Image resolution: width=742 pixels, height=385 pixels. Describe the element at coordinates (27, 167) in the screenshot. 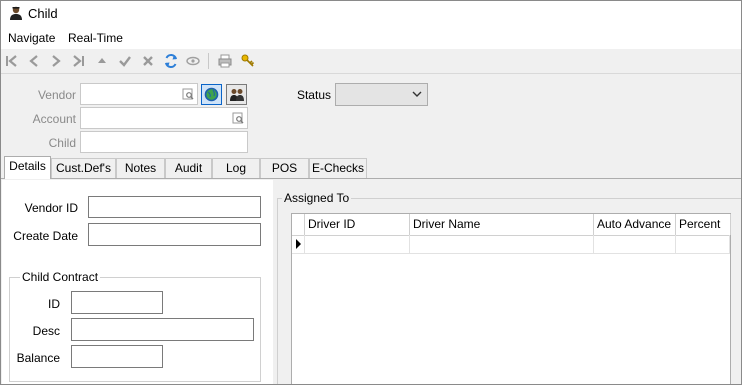

I see `tab-details: Details` at that location.